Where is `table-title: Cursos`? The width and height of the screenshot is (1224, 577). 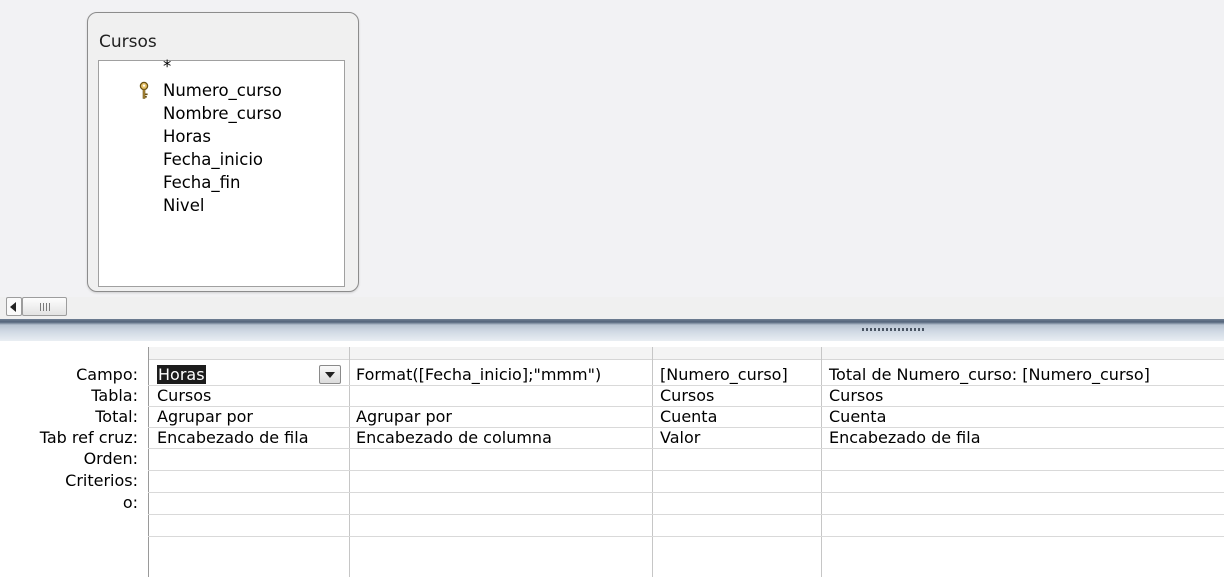
table-title: Cursos is located at coordinates (128, 42).